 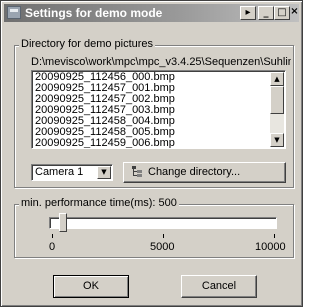 What do you see at coordinates (163, 223) in the screenshot?
I see `performance-slider-track` at bounding box center [163, 223].